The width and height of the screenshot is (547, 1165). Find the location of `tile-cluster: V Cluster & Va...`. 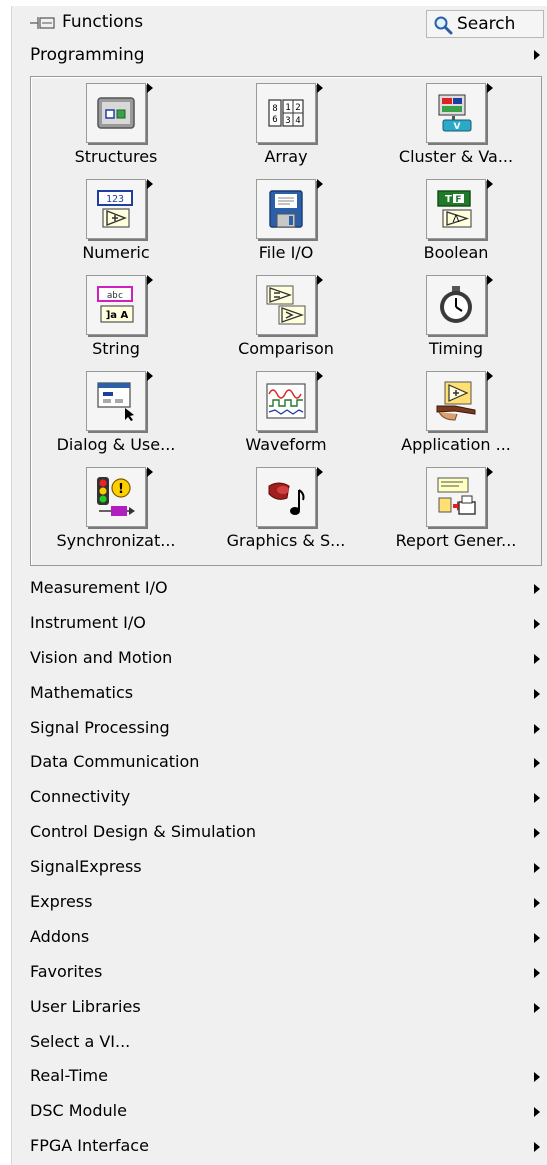

tile-cluster: V Cluster & Va... is located at coordinates (456, 125).